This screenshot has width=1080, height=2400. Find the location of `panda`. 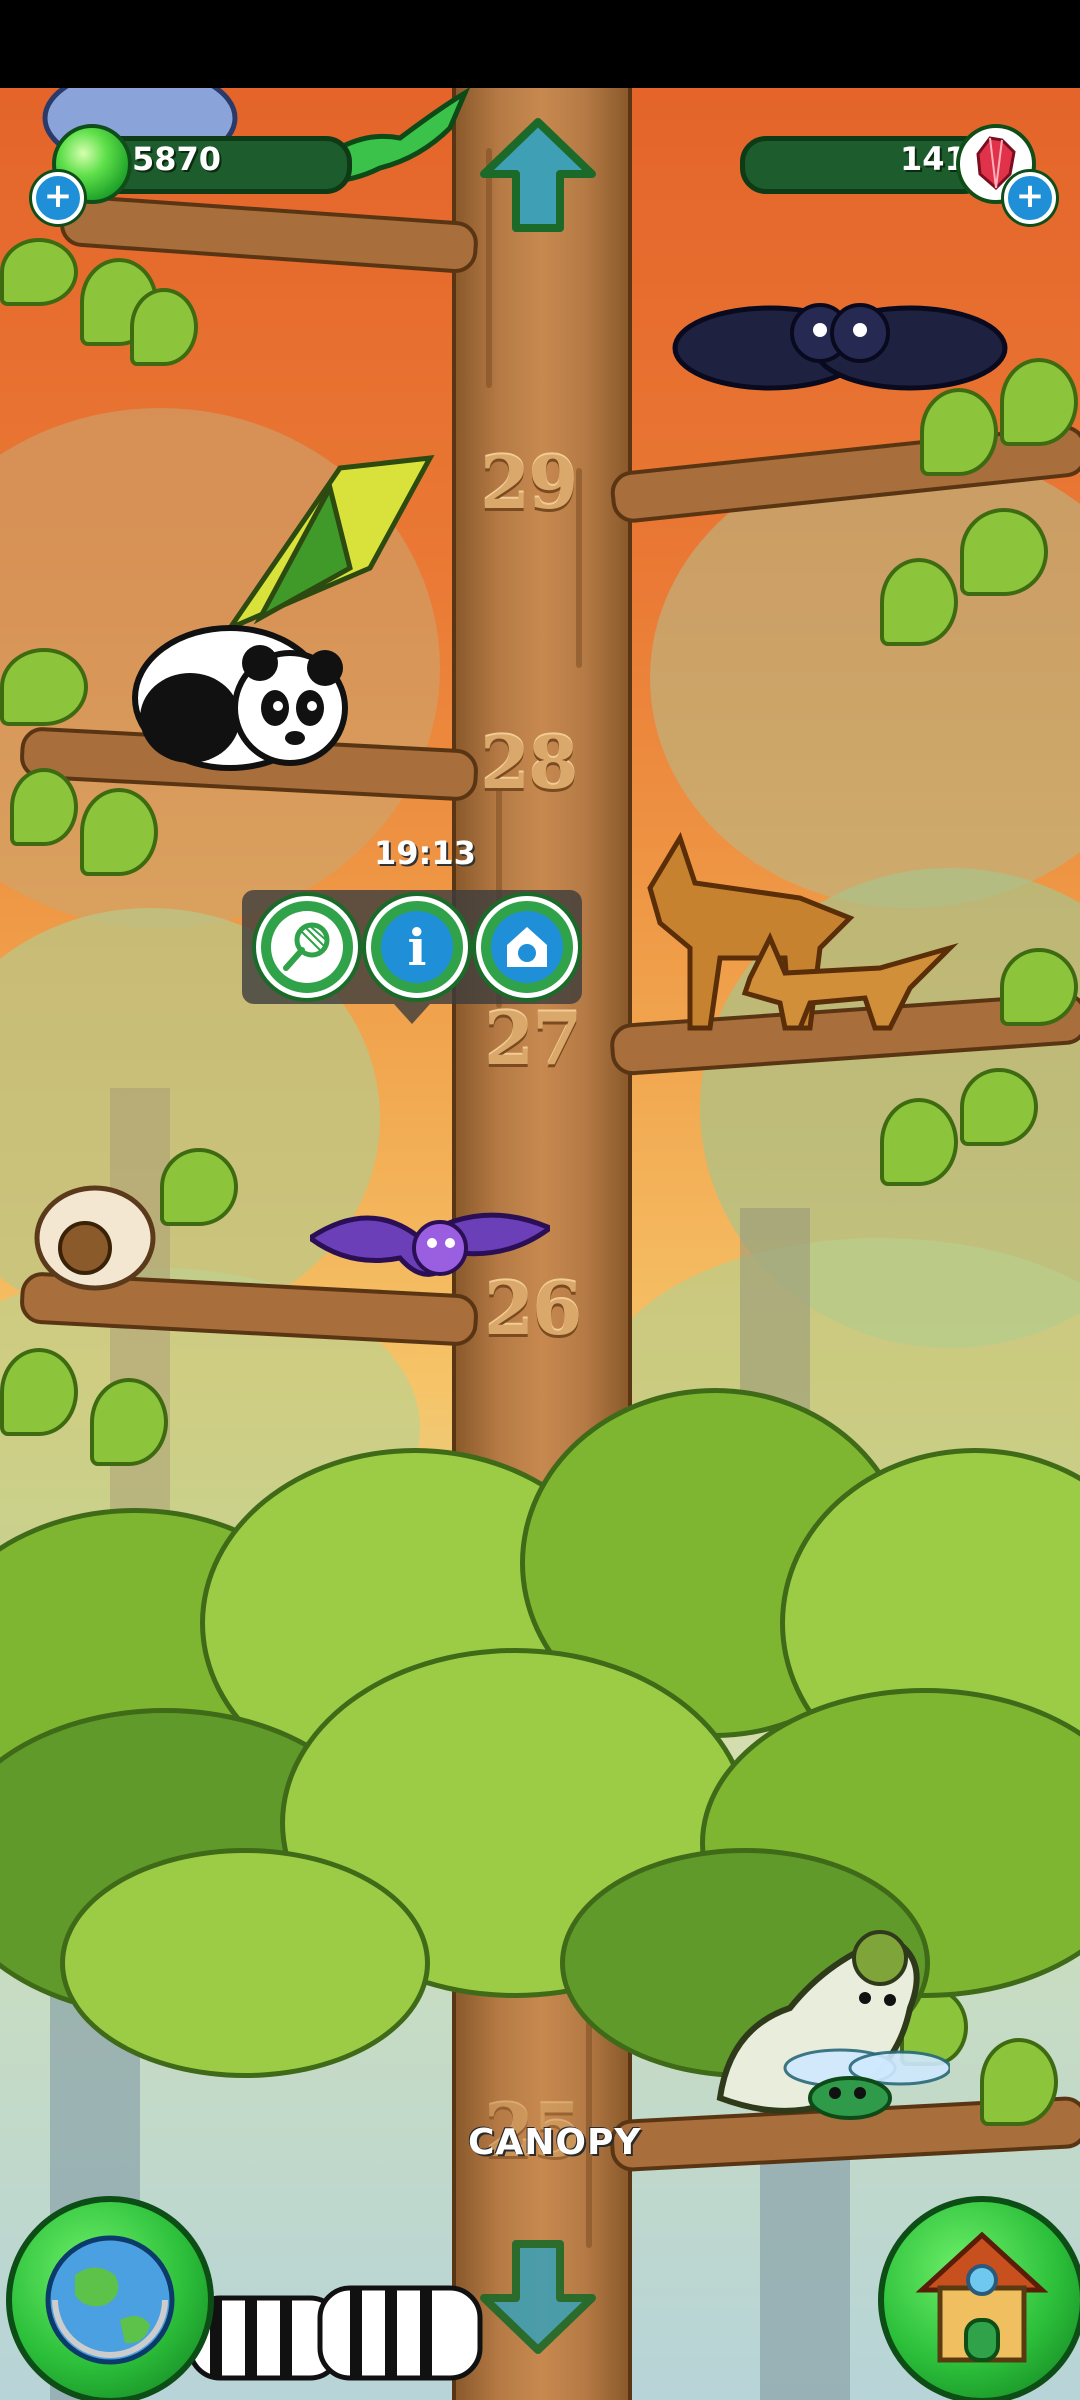

panda is located at coordinates (245, 688).